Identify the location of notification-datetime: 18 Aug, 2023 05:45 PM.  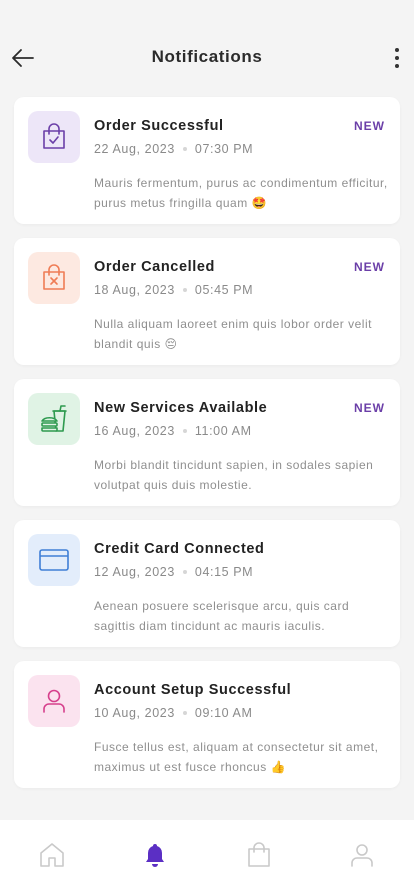
(173, 290).